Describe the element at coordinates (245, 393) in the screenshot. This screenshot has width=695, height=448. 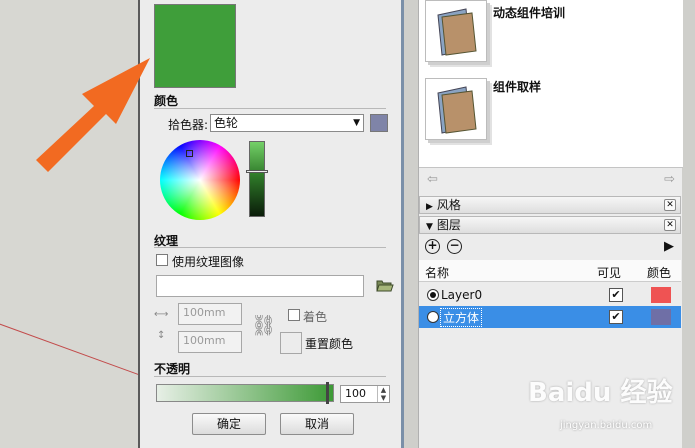
I see `opacity-slider` at that location.